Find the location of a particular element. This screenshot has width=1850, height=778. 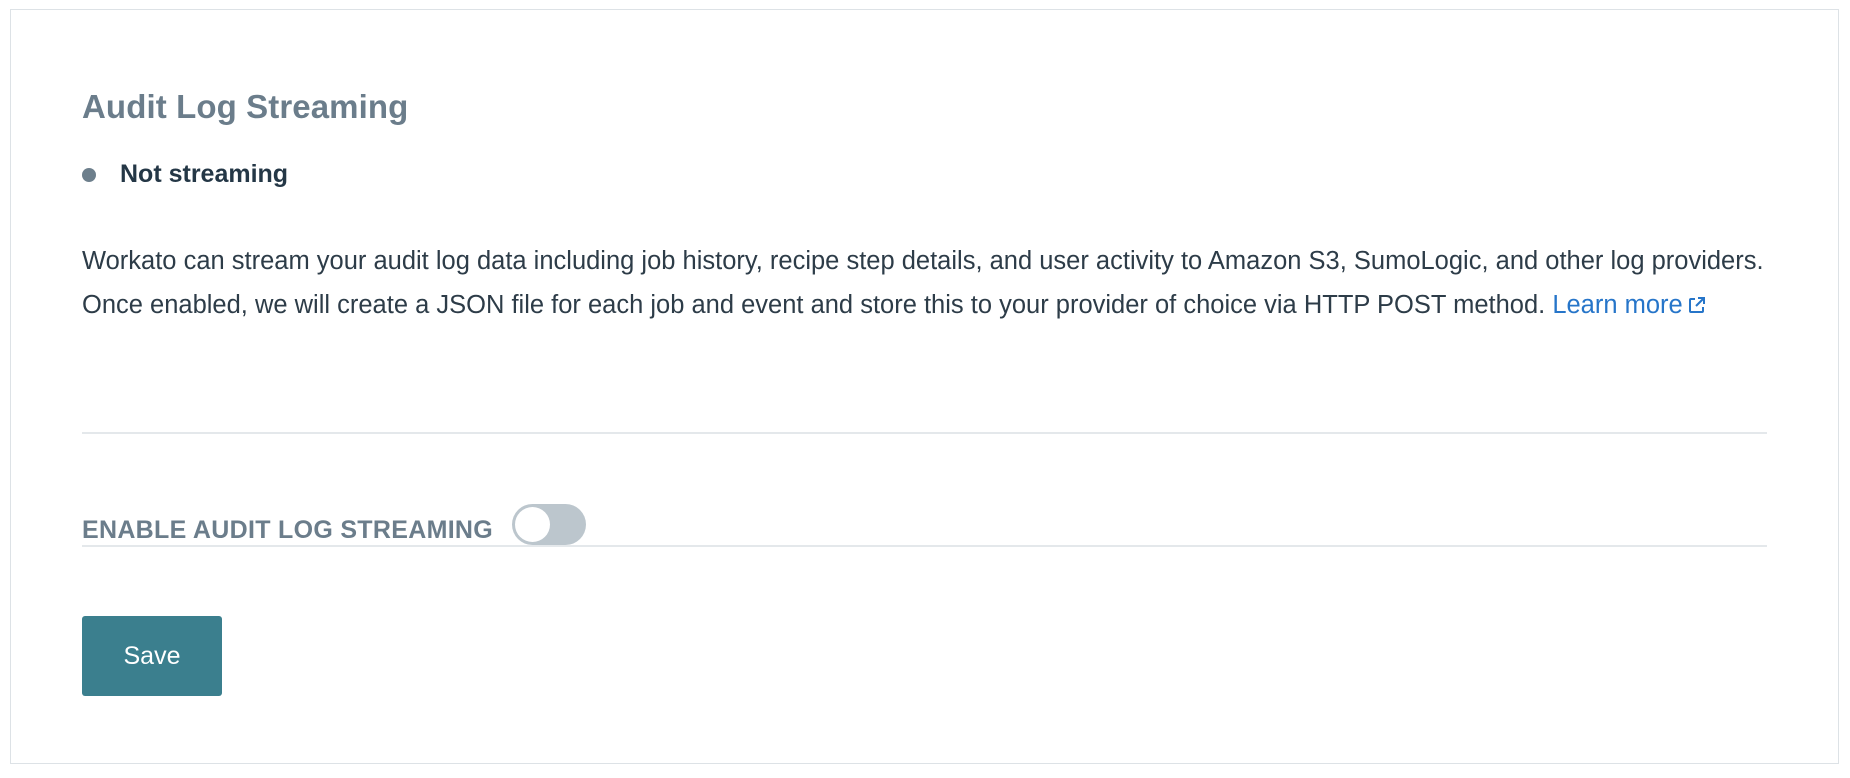

status-label: Not streaming is located at coordinates (204, 174).